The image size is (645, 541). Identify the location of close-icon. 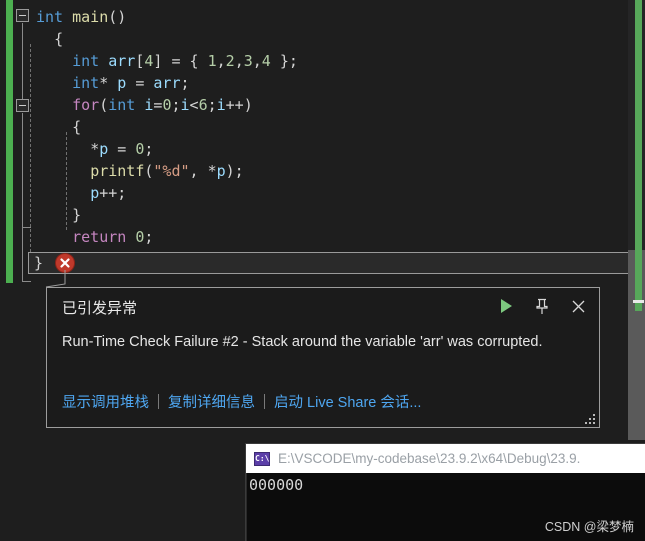
(578, 306).